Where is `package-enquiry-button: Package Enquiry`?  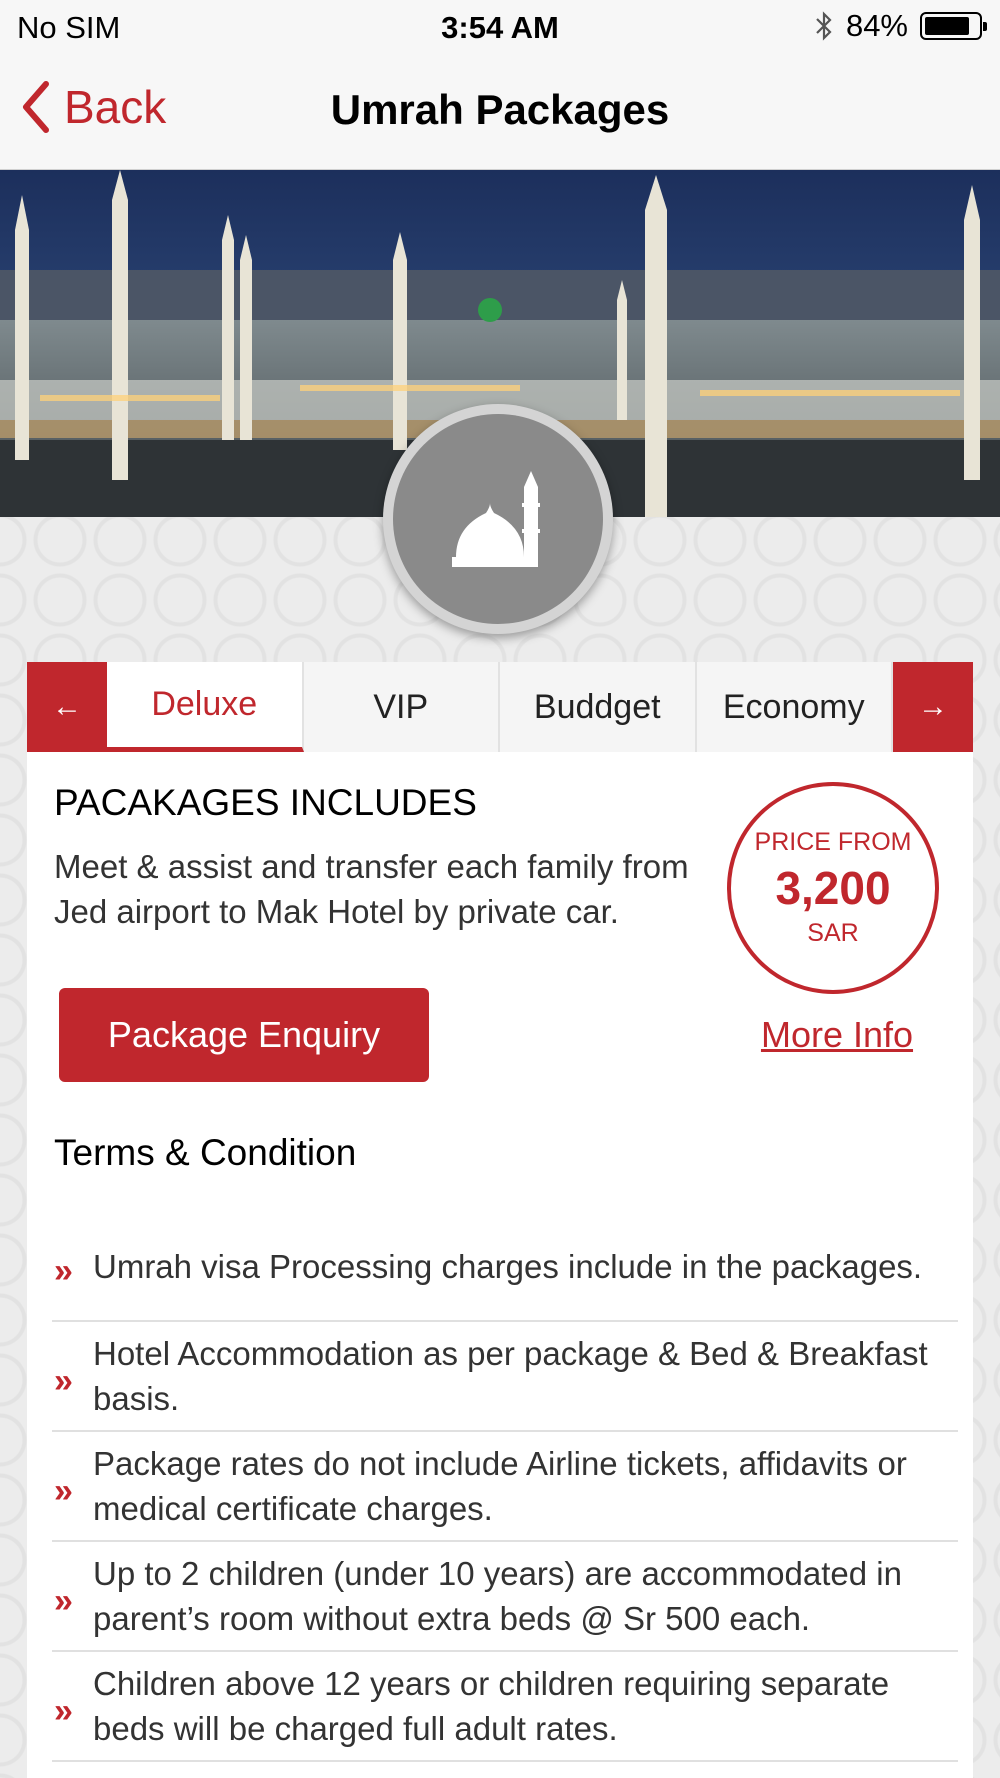
package-enquiry-button: Package Enquiry is located at coordinates (244, 1035).